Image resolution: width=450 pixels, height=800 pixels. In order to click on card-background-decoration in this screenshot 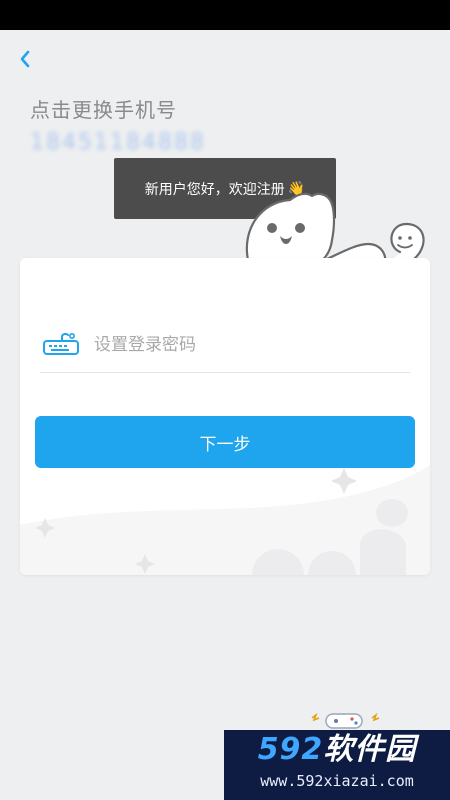, I will do `click(225, 520)`.